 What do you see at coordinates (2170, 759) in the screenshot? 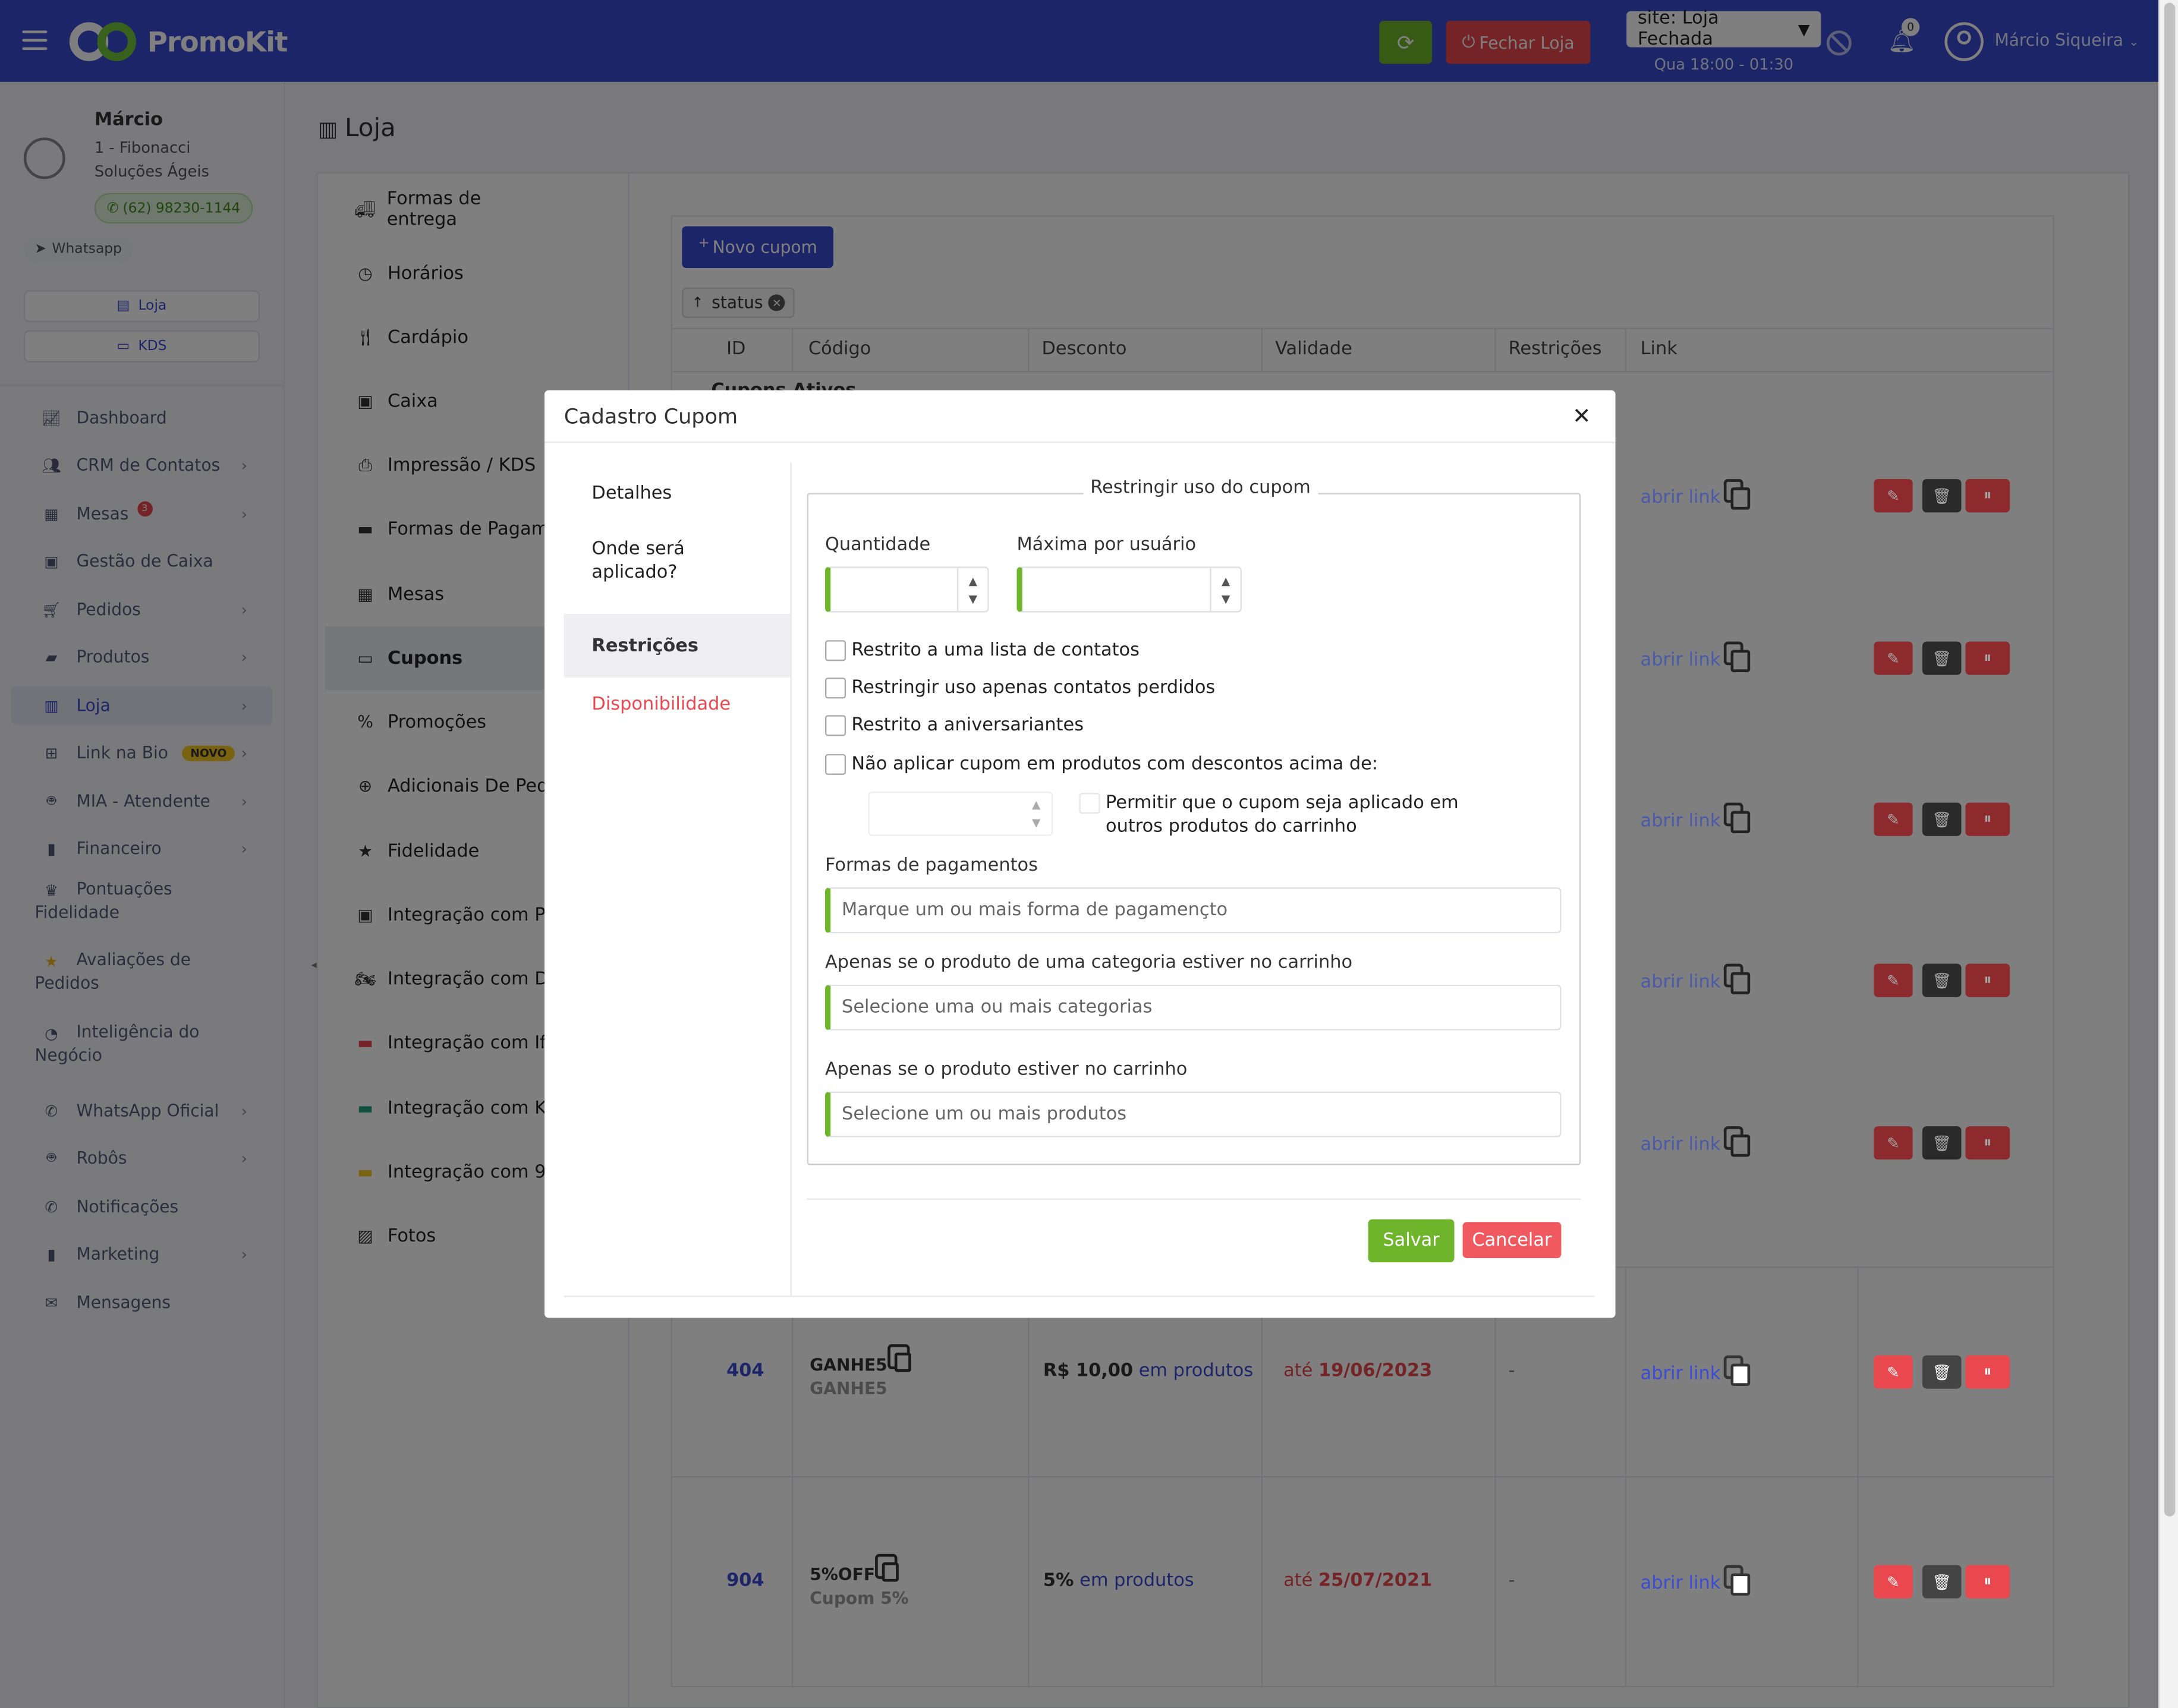
I see `scrollbar-thumb` at bounding box center [2170, 759].